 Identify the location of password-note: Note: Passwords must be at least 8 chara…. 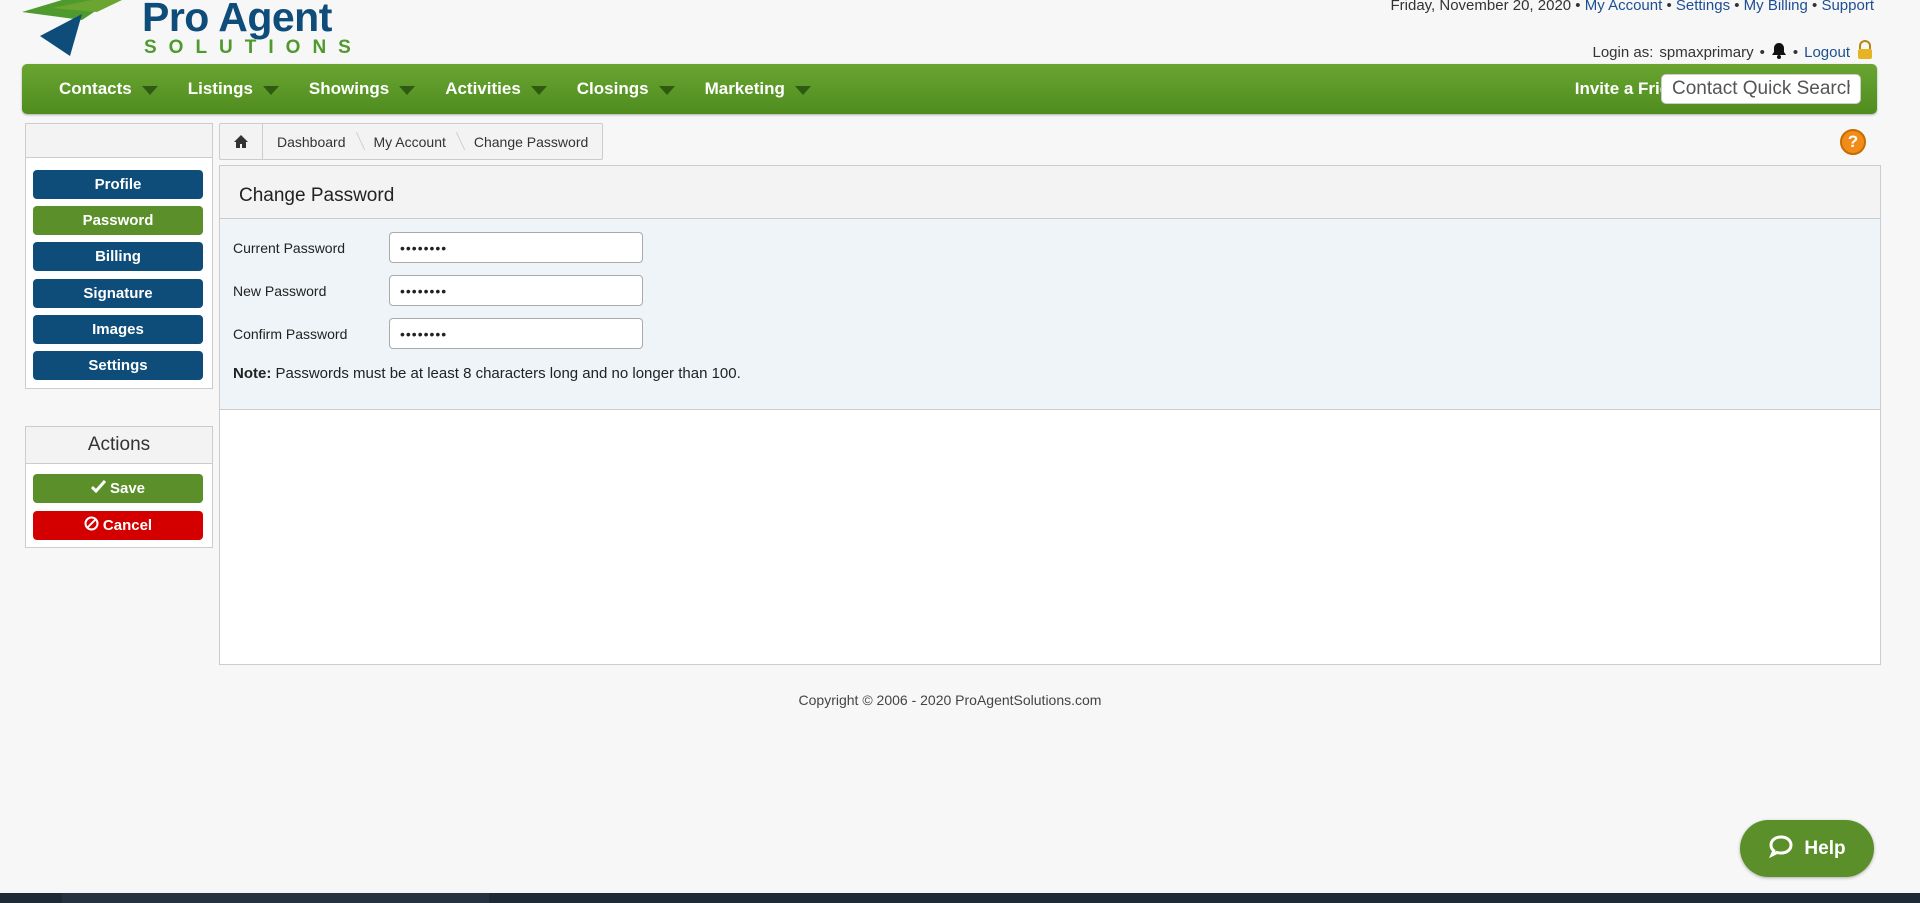
(487, 373).